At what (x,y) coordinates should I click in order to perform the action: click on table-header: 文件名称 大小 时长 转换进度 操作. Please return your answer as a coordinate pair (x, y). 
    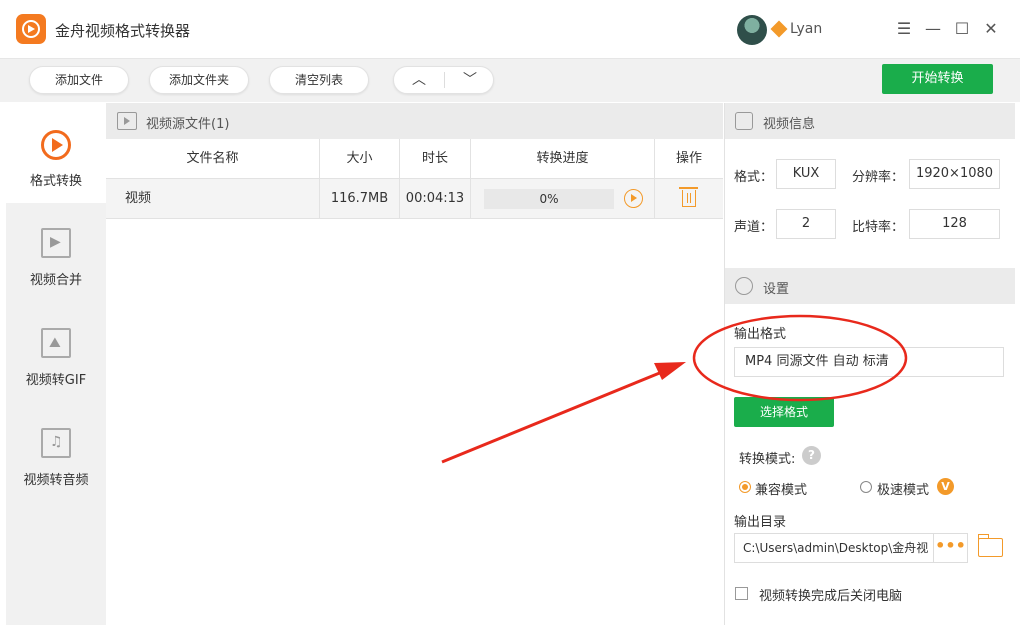
    Looking at the image, I should click on (414, 159).